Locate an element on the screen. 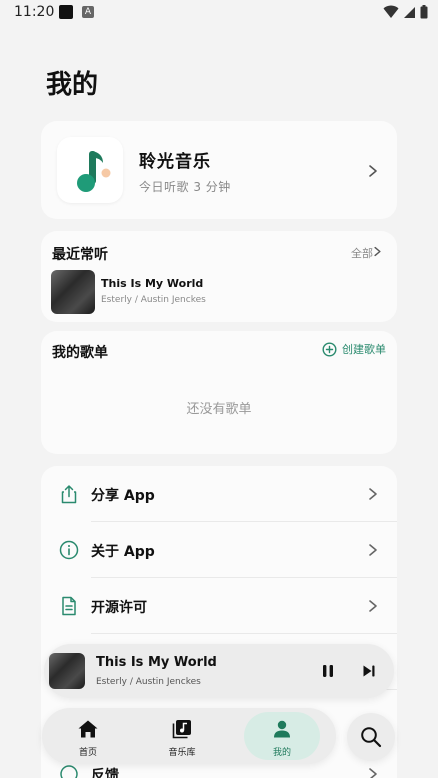 The height and width of the screenshot is (778, 438). wifi-icon is located at coordinates (391, 11).